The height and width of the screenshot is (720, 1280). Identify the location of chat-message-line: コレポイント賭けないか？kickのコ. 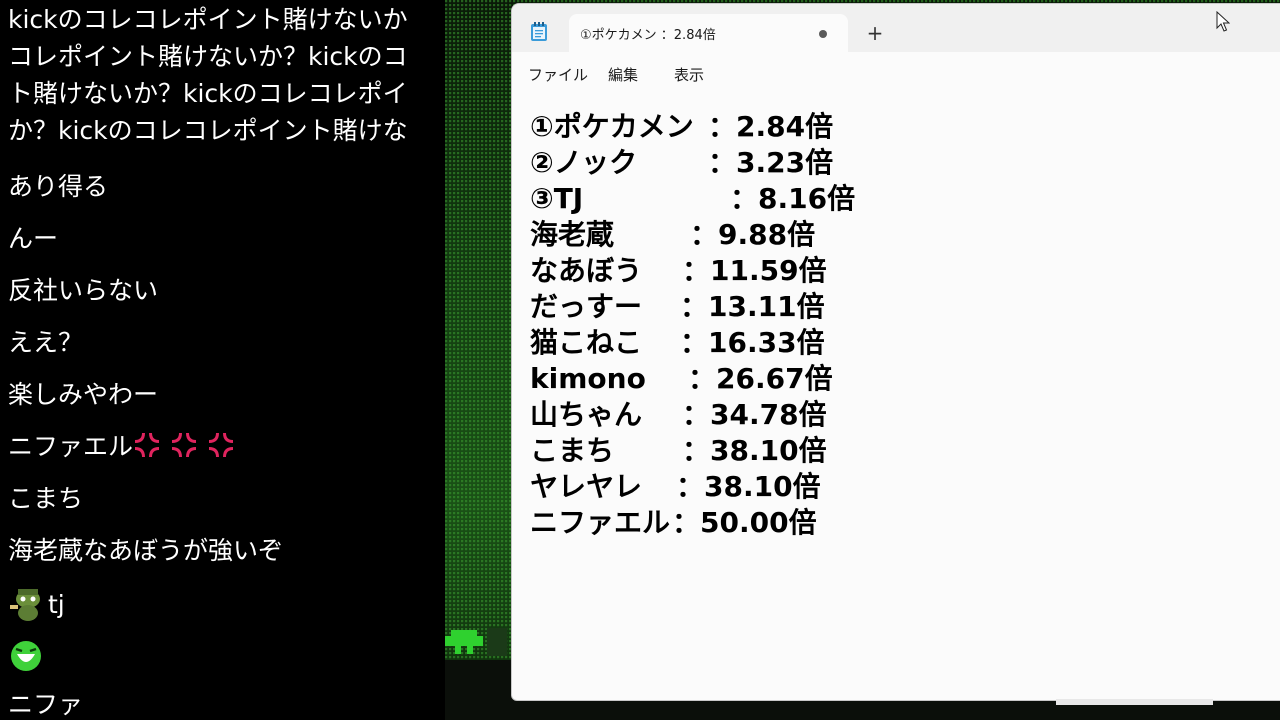
(208, 56).